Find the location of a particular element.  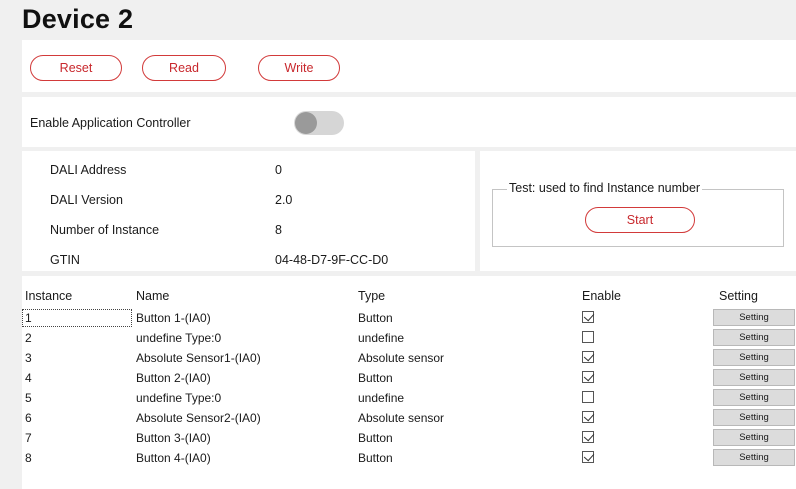

test-groupbox: Test: used to find Instance number Start is located at coordinates (638, 214).